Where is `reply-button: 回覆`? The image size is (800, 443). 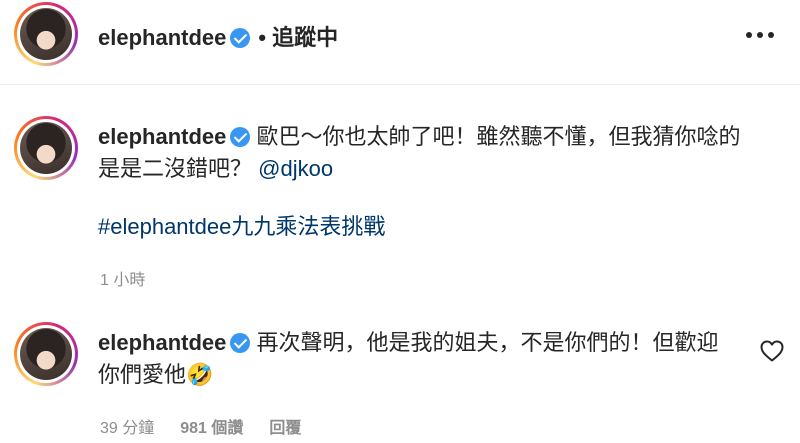
reply-button: 回覆 is located at coordinates (285, 428).